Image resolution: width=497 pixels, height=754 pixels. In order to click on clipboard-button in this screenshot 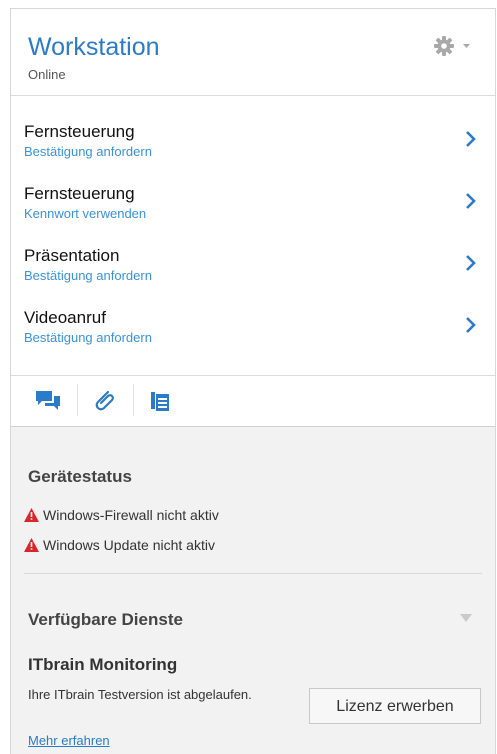, I will do `click(160, 401)`.